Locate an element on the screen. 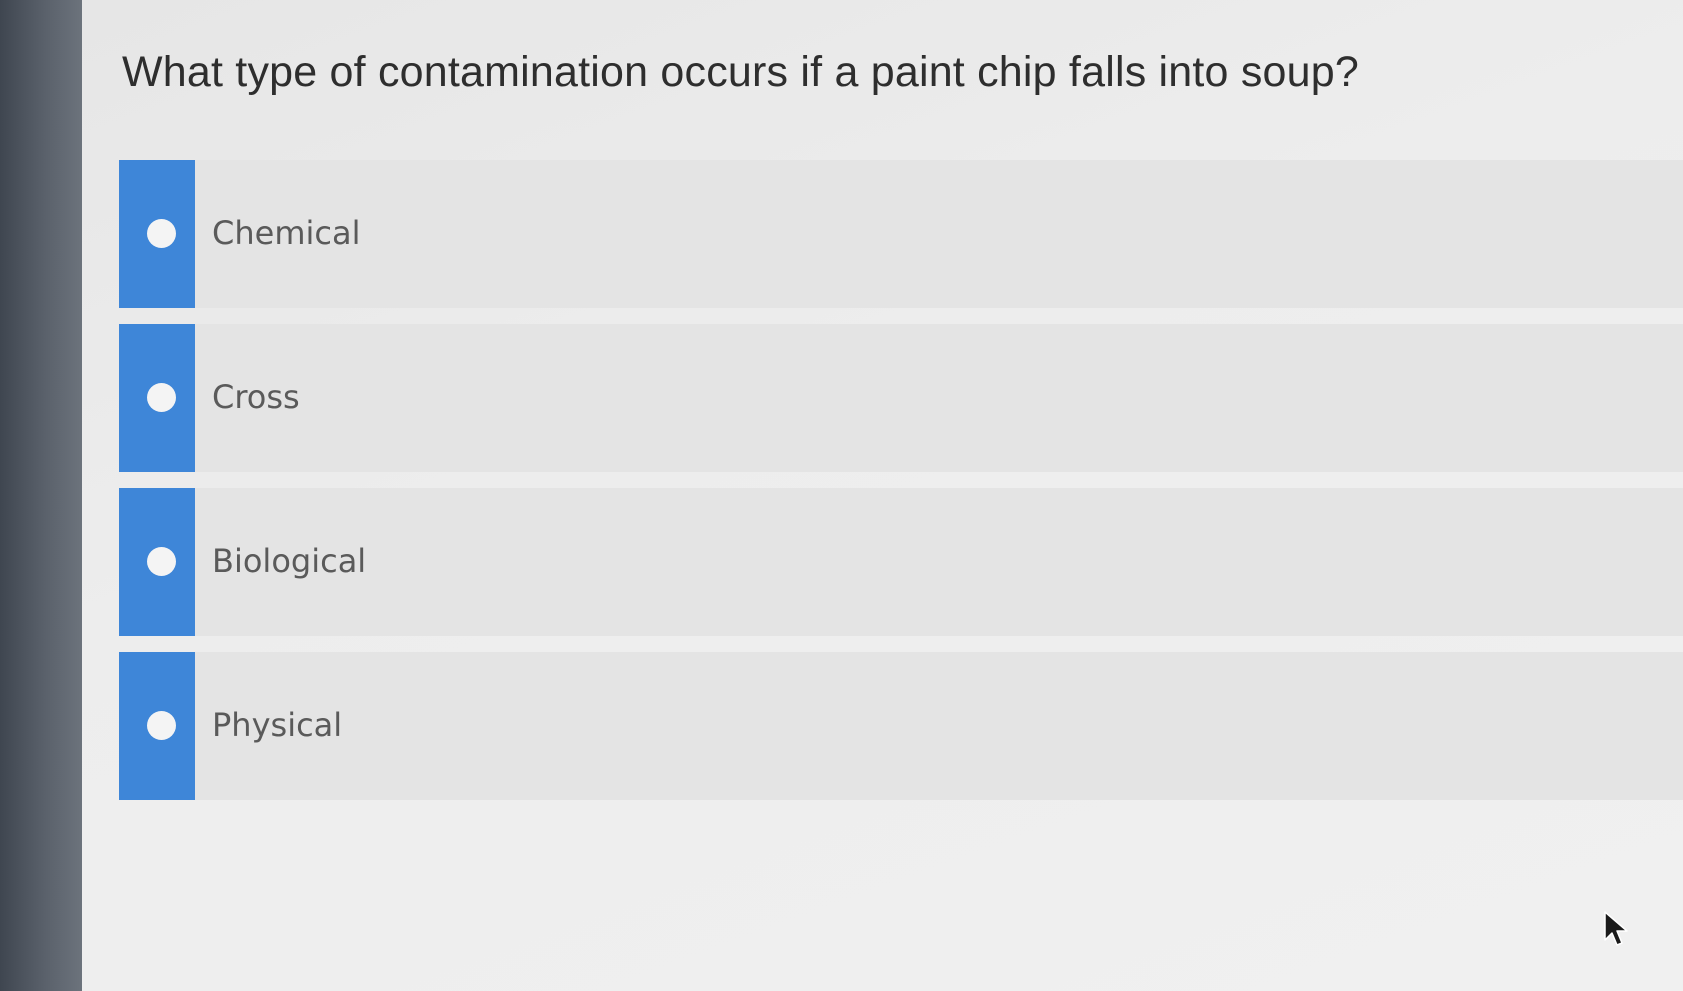  option-cross: Cross is located at coordinates (901, 398).